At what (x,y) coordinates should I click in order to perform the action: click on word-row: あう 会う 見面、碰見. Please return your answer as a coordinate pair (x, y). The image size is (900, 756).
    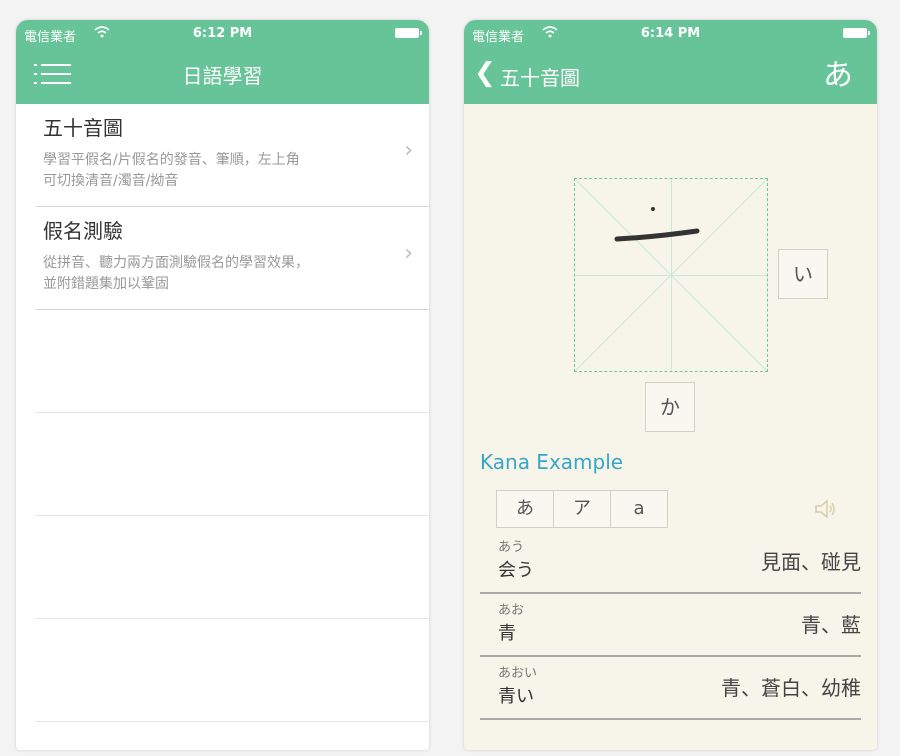
    Looking at the image, I should click on (670, 562).